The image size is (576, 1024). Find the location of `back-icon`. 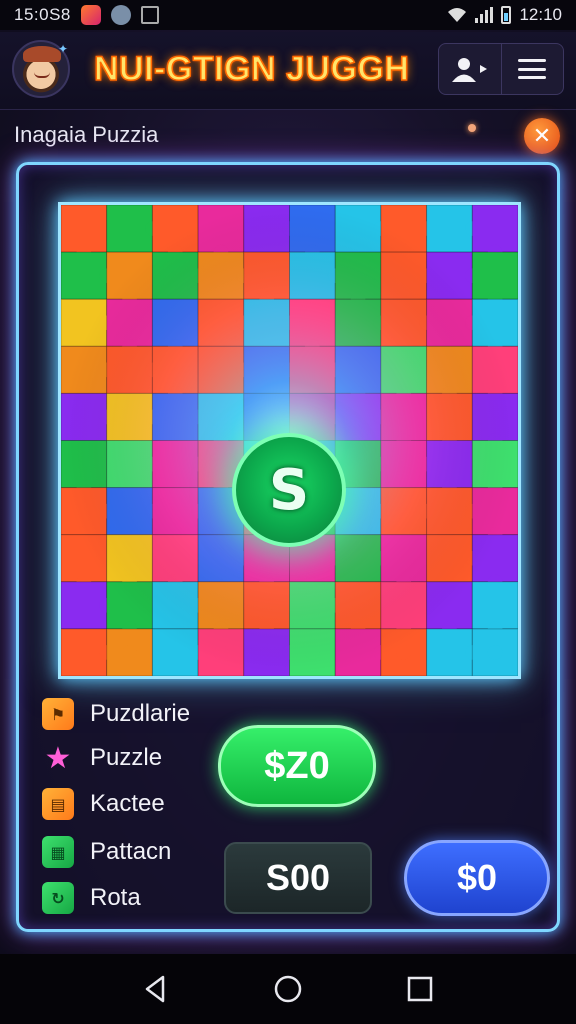

back-icon is located at coordinates (155, 989).